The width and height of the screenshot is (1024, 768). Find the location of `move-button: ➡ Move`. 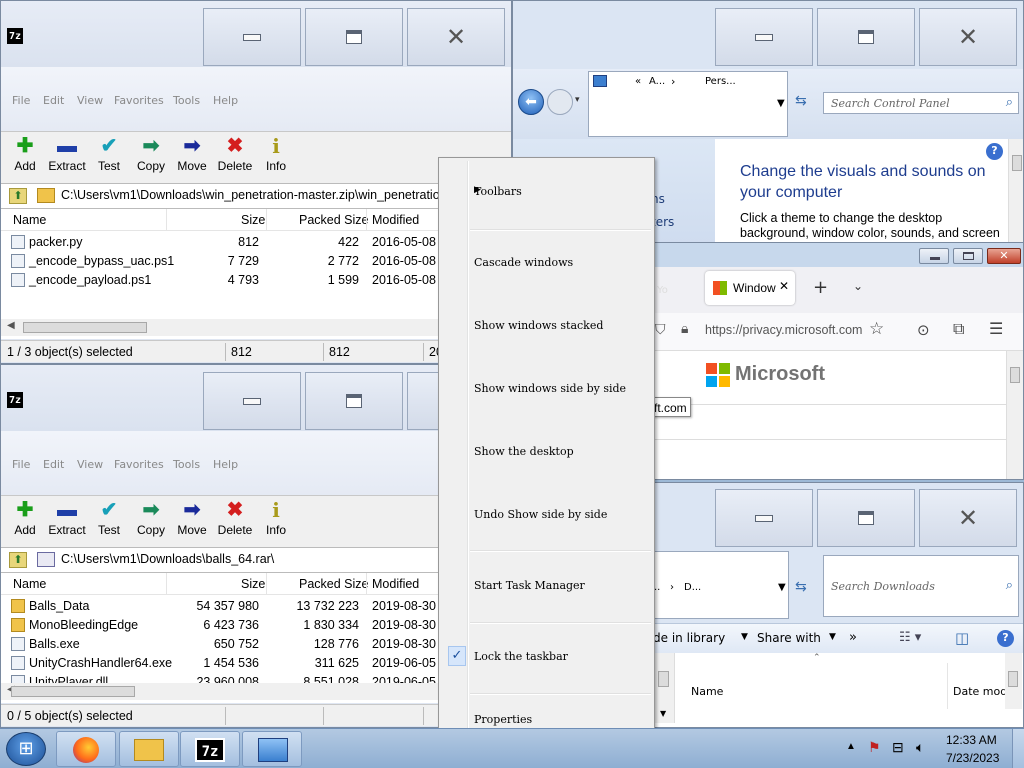

move-button: ➡ Move is located at coordinates (192, 518).